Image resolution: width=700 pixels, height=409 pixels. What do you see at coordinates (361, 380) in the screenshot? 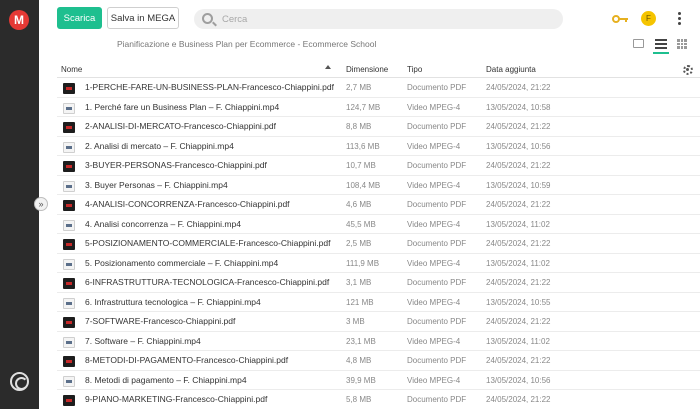
I see `file-size: 39,9 MB` at bounding box center [361, 380].